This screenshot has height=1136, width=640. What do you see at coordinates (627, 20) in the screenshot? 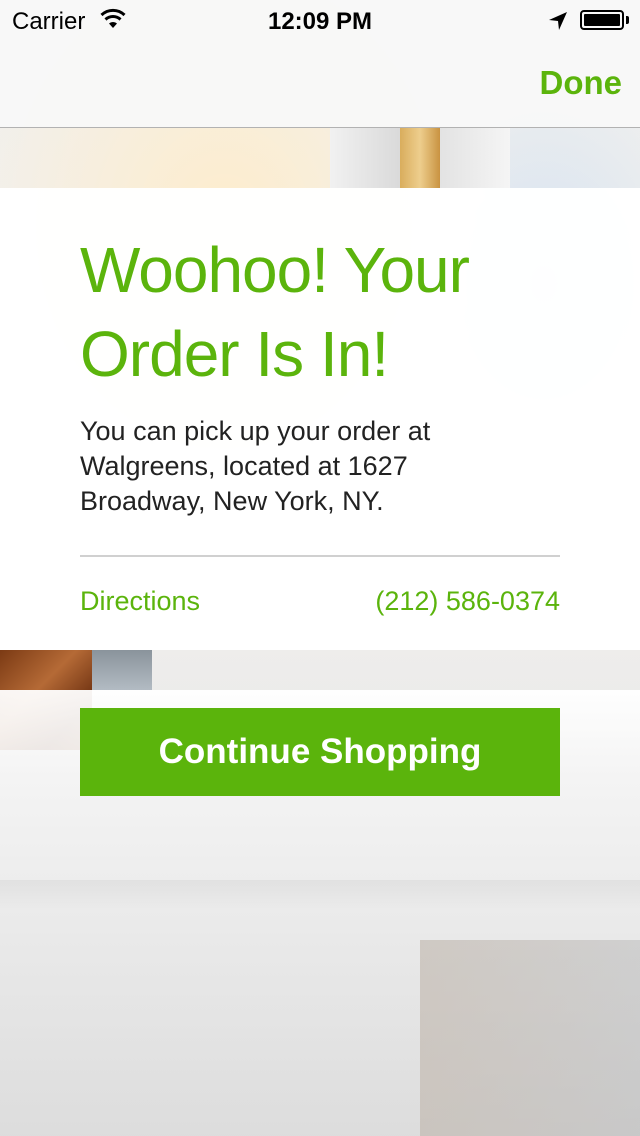
I see `battery-tip` at bounding box center [627, 20].